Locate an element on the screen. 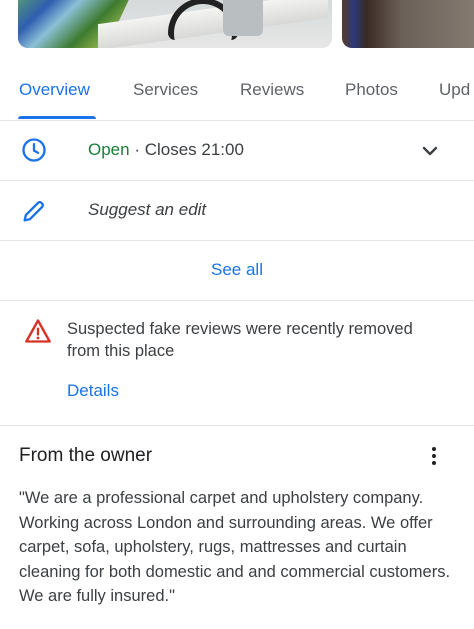 The height and width of the screenshot is (629, 474). photo-strip is located at coordinates (237, 26).